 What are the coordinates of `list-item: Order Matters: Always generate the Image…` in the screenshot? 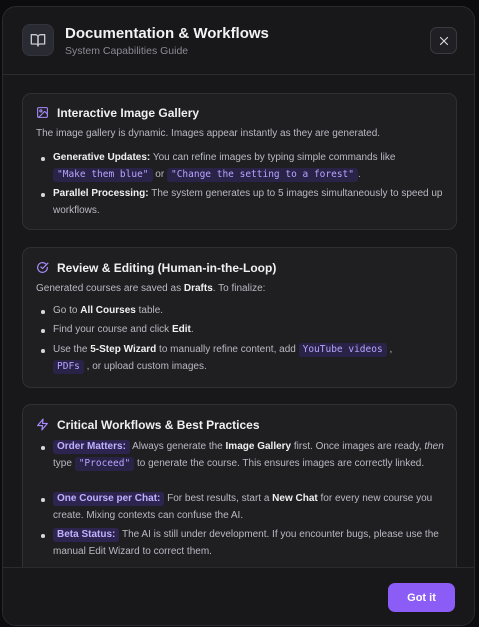 It's located at (241, 455).